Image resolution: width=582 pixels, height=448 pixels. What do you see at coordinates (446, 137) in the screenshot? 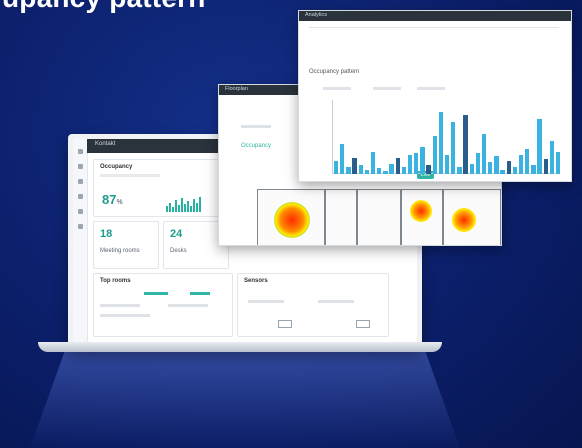
I see `occupancy-bar-chart` at bounding box center [446, 137].